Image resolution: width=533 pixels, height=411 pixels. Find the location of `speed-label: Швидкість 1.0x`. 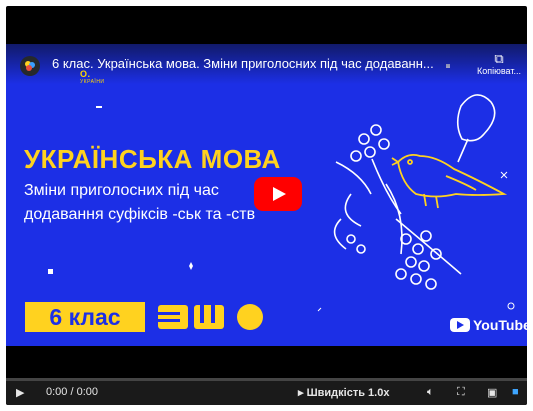

speed-label: Швидкість 1.0x is located at coordinates (348, 393).